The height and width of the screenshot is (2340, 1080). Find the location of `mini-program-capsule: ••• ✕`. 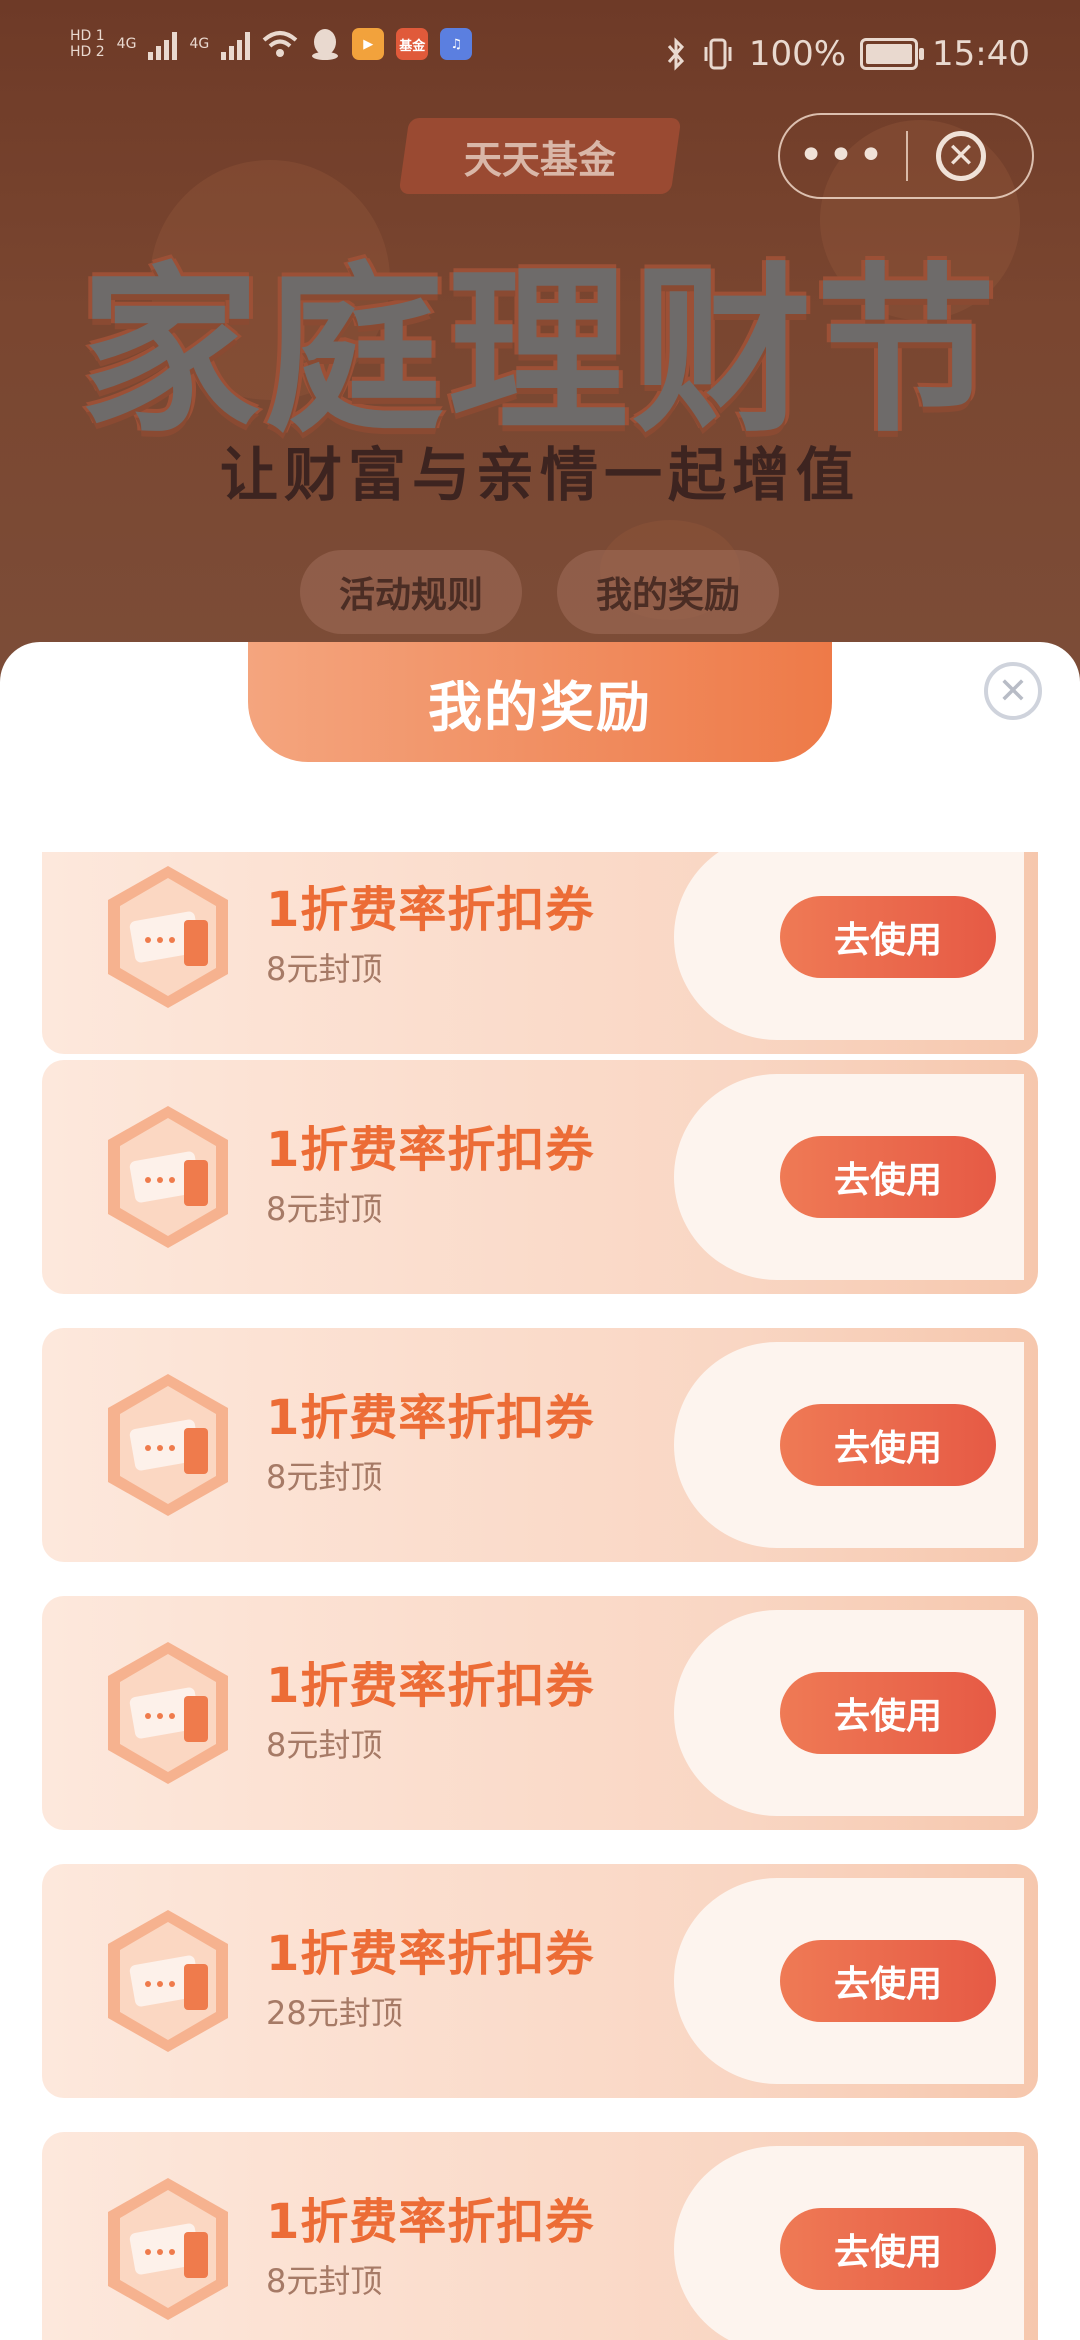

mini-program-capsule: ••• ✕ is located at coordinates (906, 156).